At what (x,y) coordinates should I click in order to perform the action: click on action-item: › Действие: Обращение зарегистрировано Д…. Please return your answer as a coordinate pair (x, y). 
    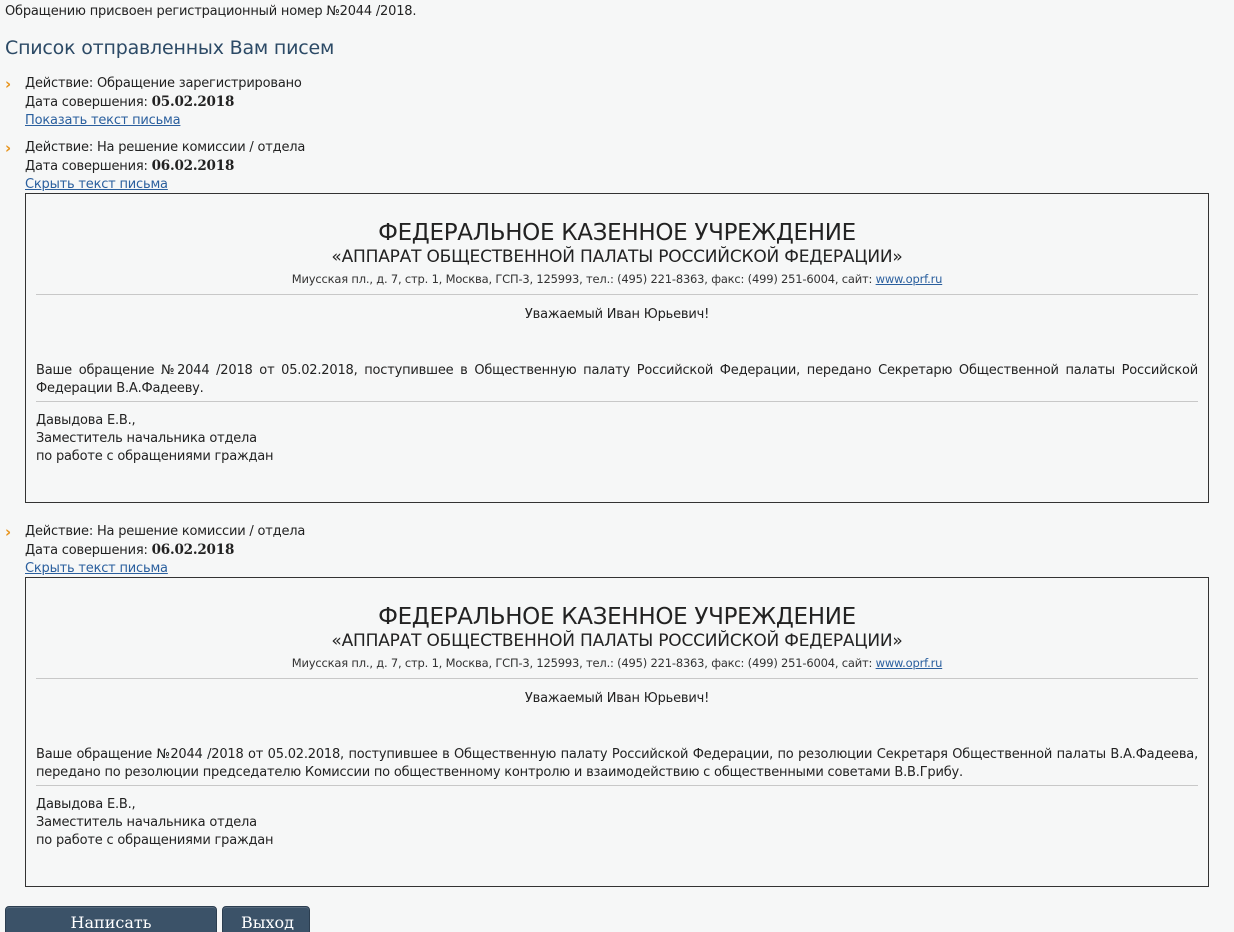
    Looking at the image, I should click on (153, 102).